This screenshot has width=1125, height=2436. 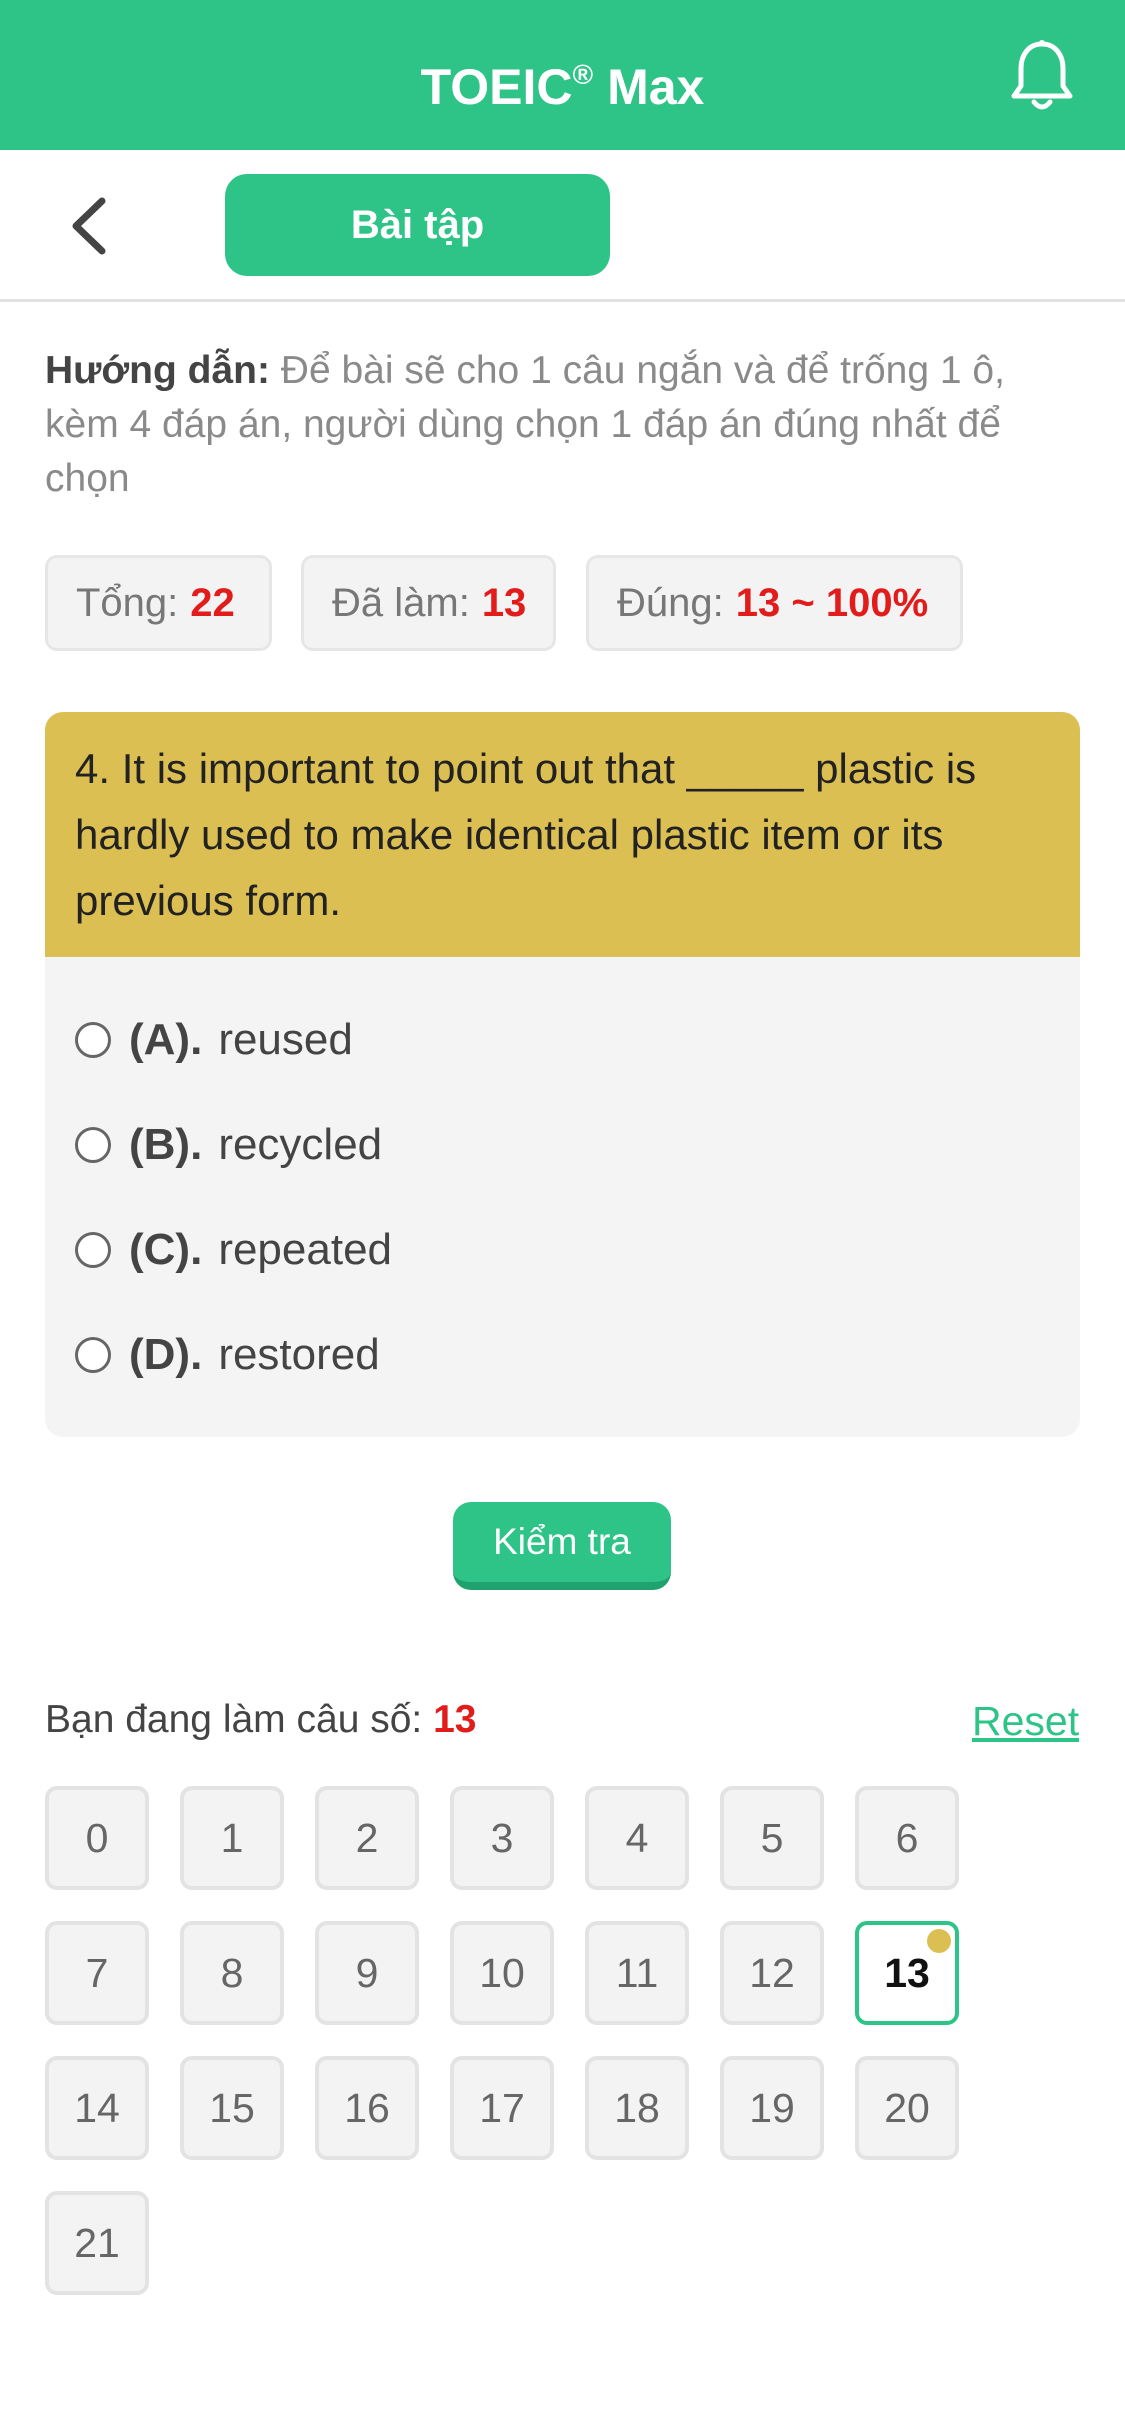 What do you see at coordinates (261, 1719) in the screenshot?
I see `current-question-label: Bạn đang làm câu số: 13` at bounding box center [261, 1719].